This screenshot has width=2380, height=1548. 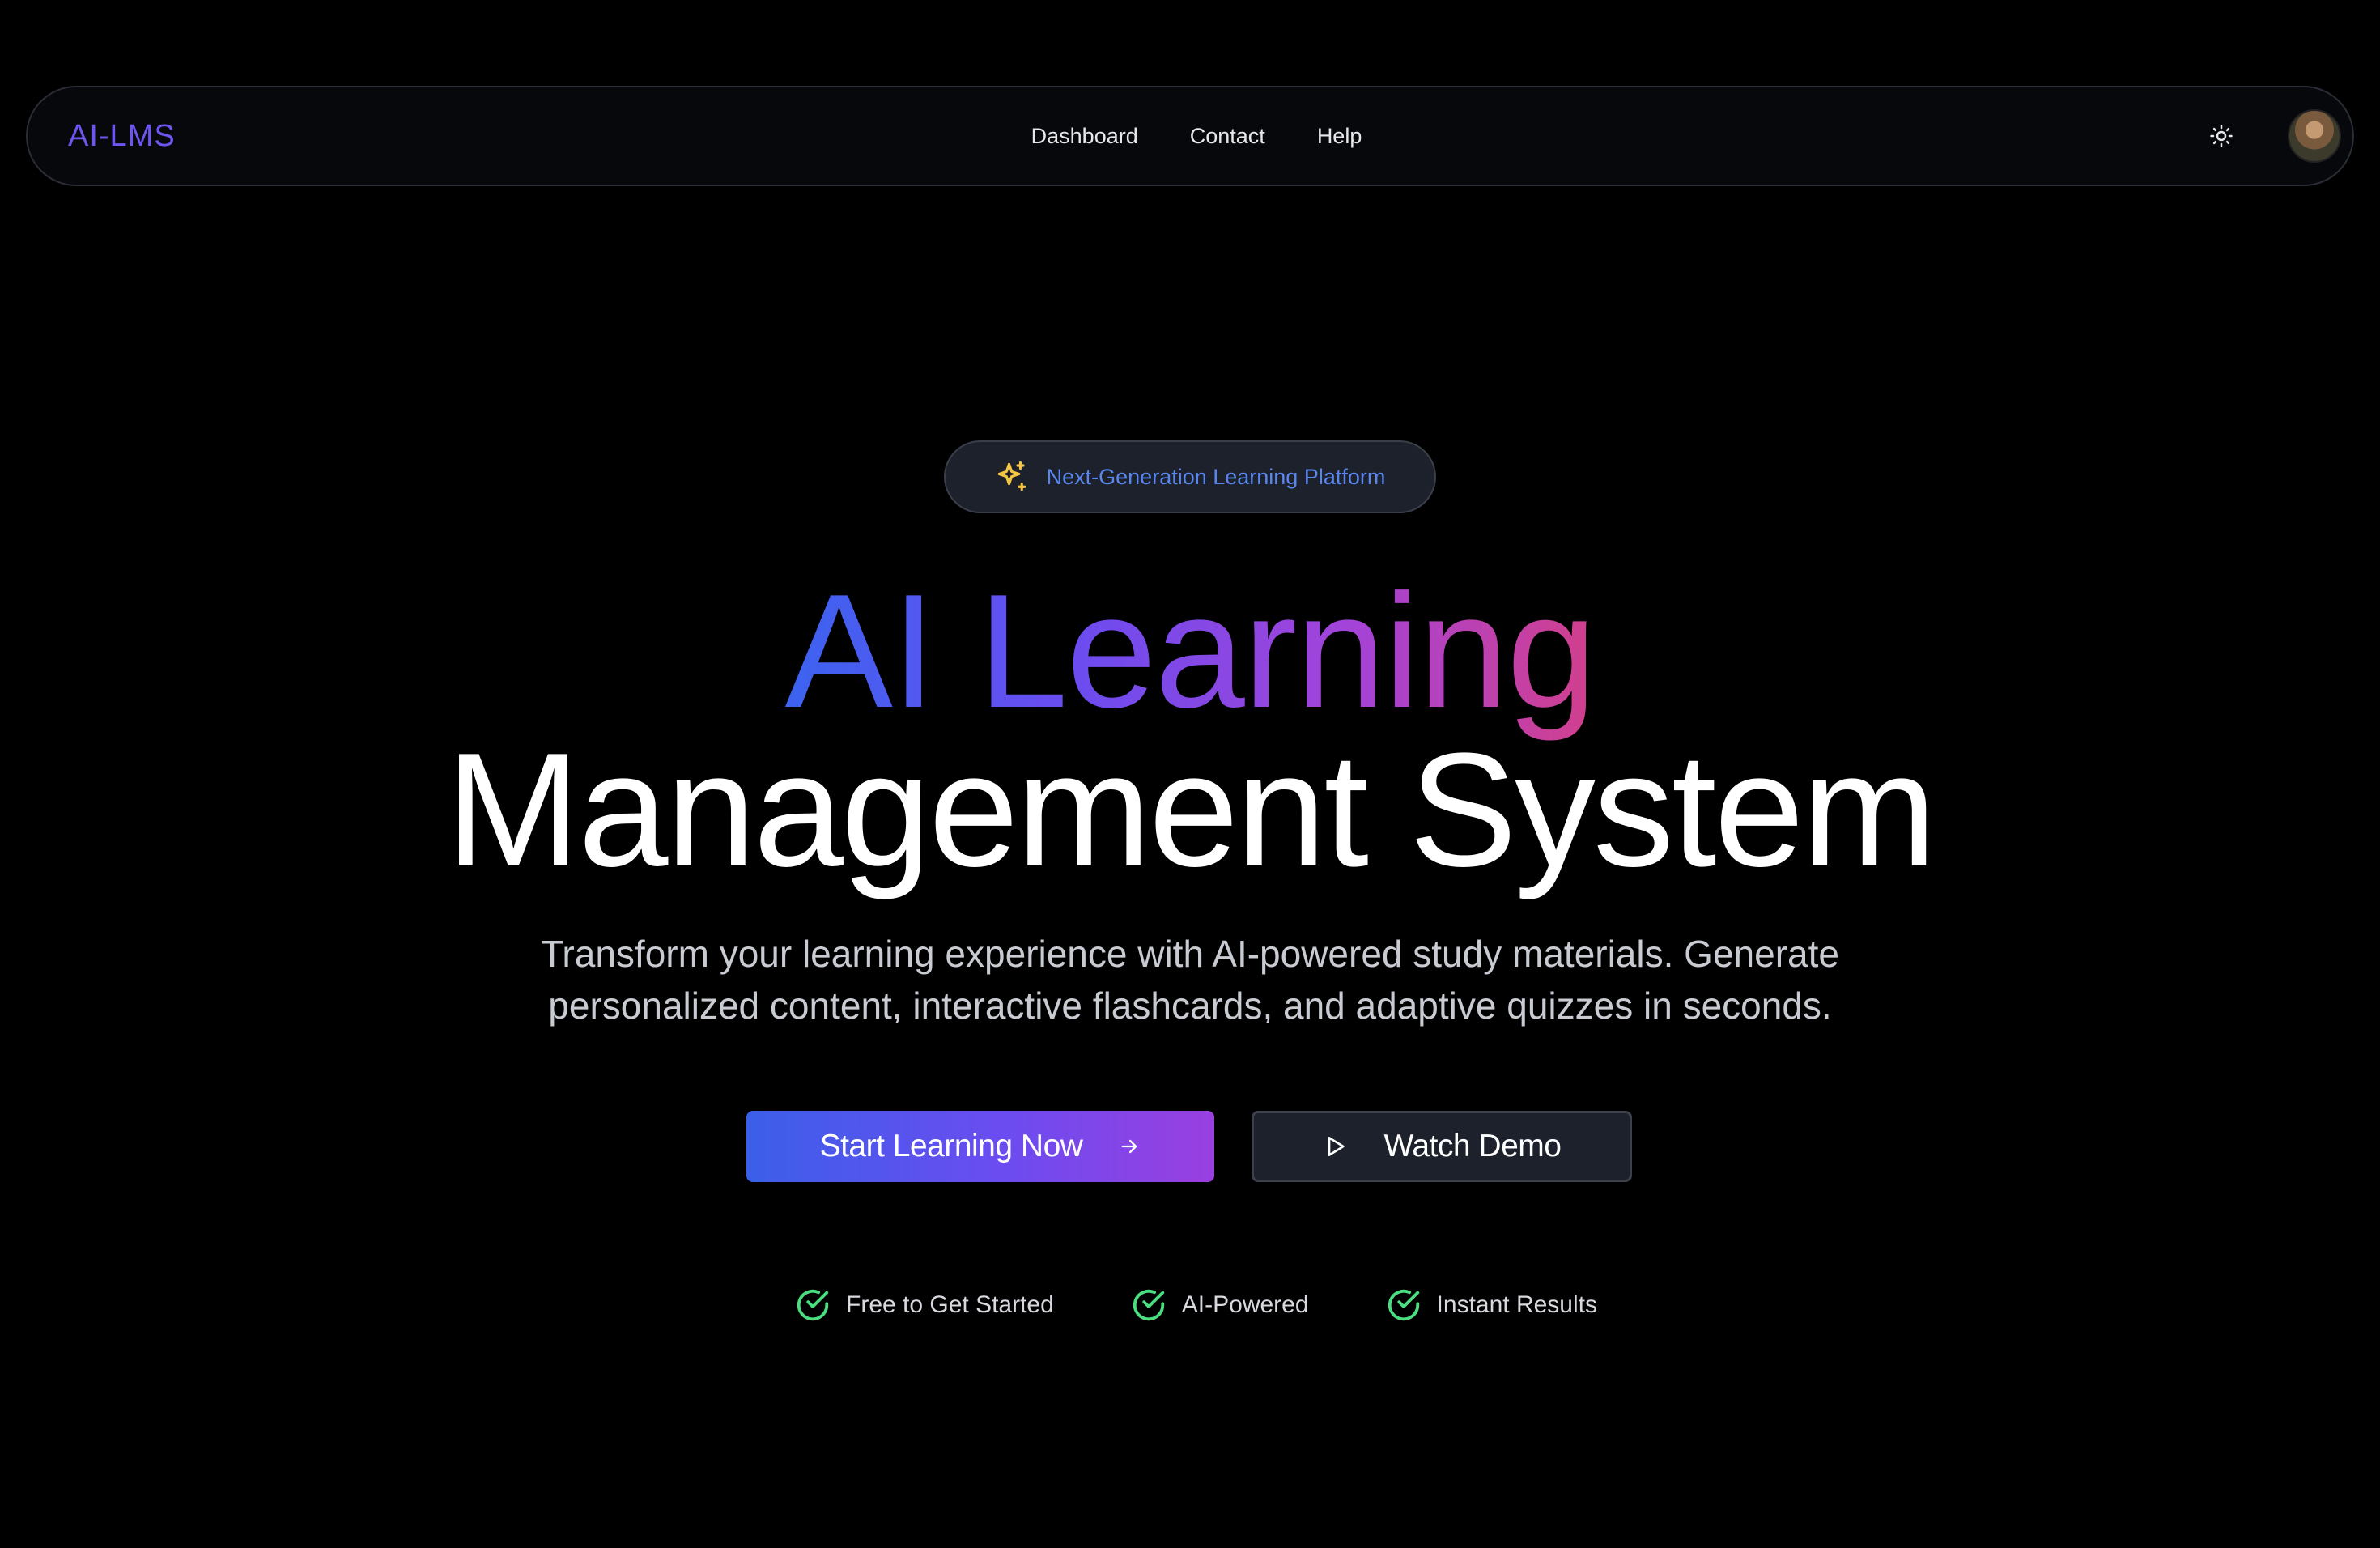 I want to click on sun-icon, so click(x=2222, y=136).